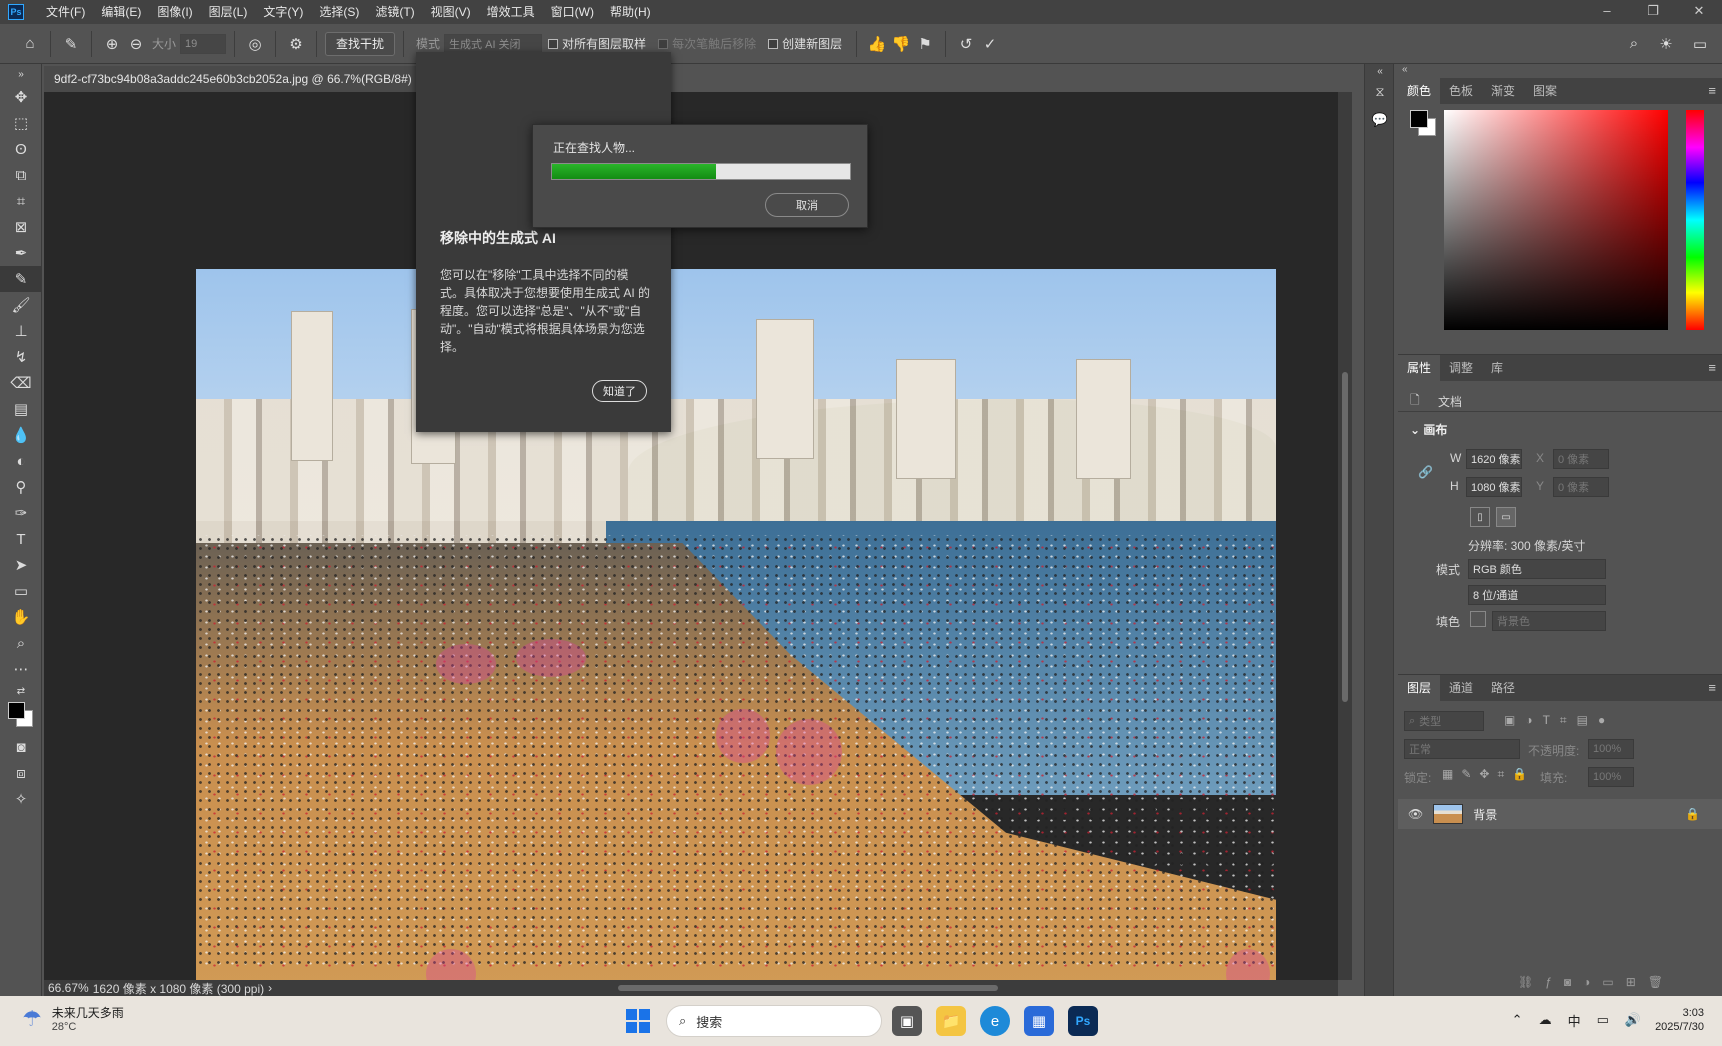 Image resolution: width=1722 pixels, height=1046 pixels. What do you see at coordinates (1537, 569) in the screenshot?
I see `color-mode-select: RGB 颜色` at bounding box center [1537, 569].